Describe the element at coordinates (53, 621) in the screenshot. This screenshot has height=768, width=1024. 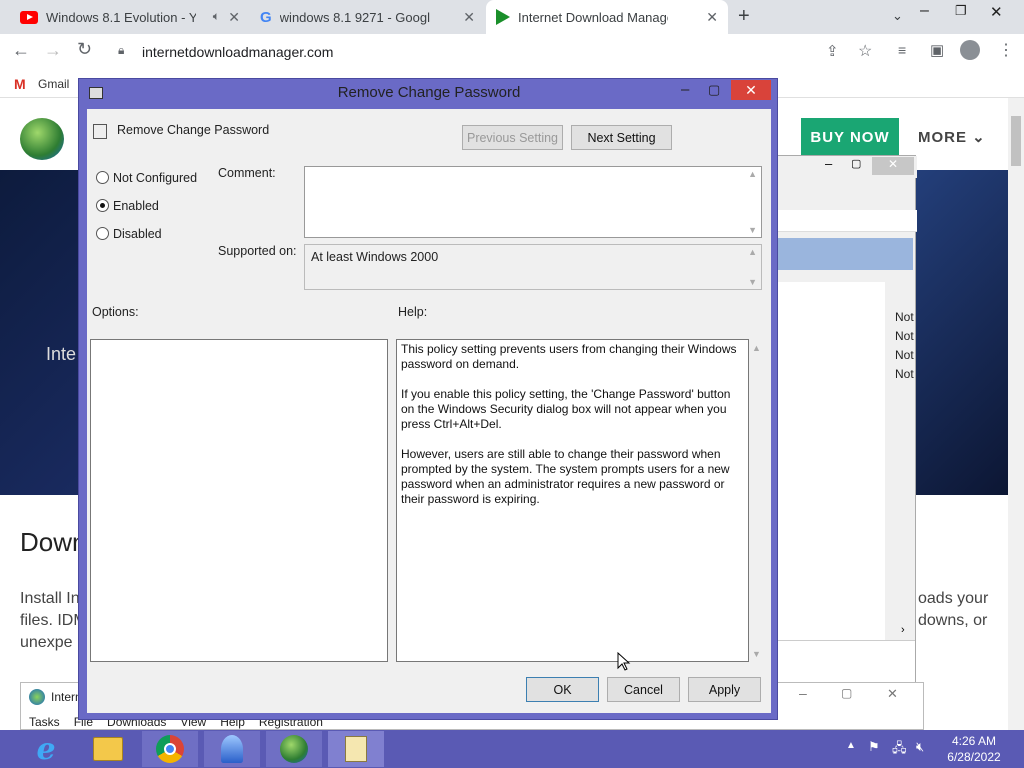
I see `paragraph: Install In files. IDM unexpe` at that location.